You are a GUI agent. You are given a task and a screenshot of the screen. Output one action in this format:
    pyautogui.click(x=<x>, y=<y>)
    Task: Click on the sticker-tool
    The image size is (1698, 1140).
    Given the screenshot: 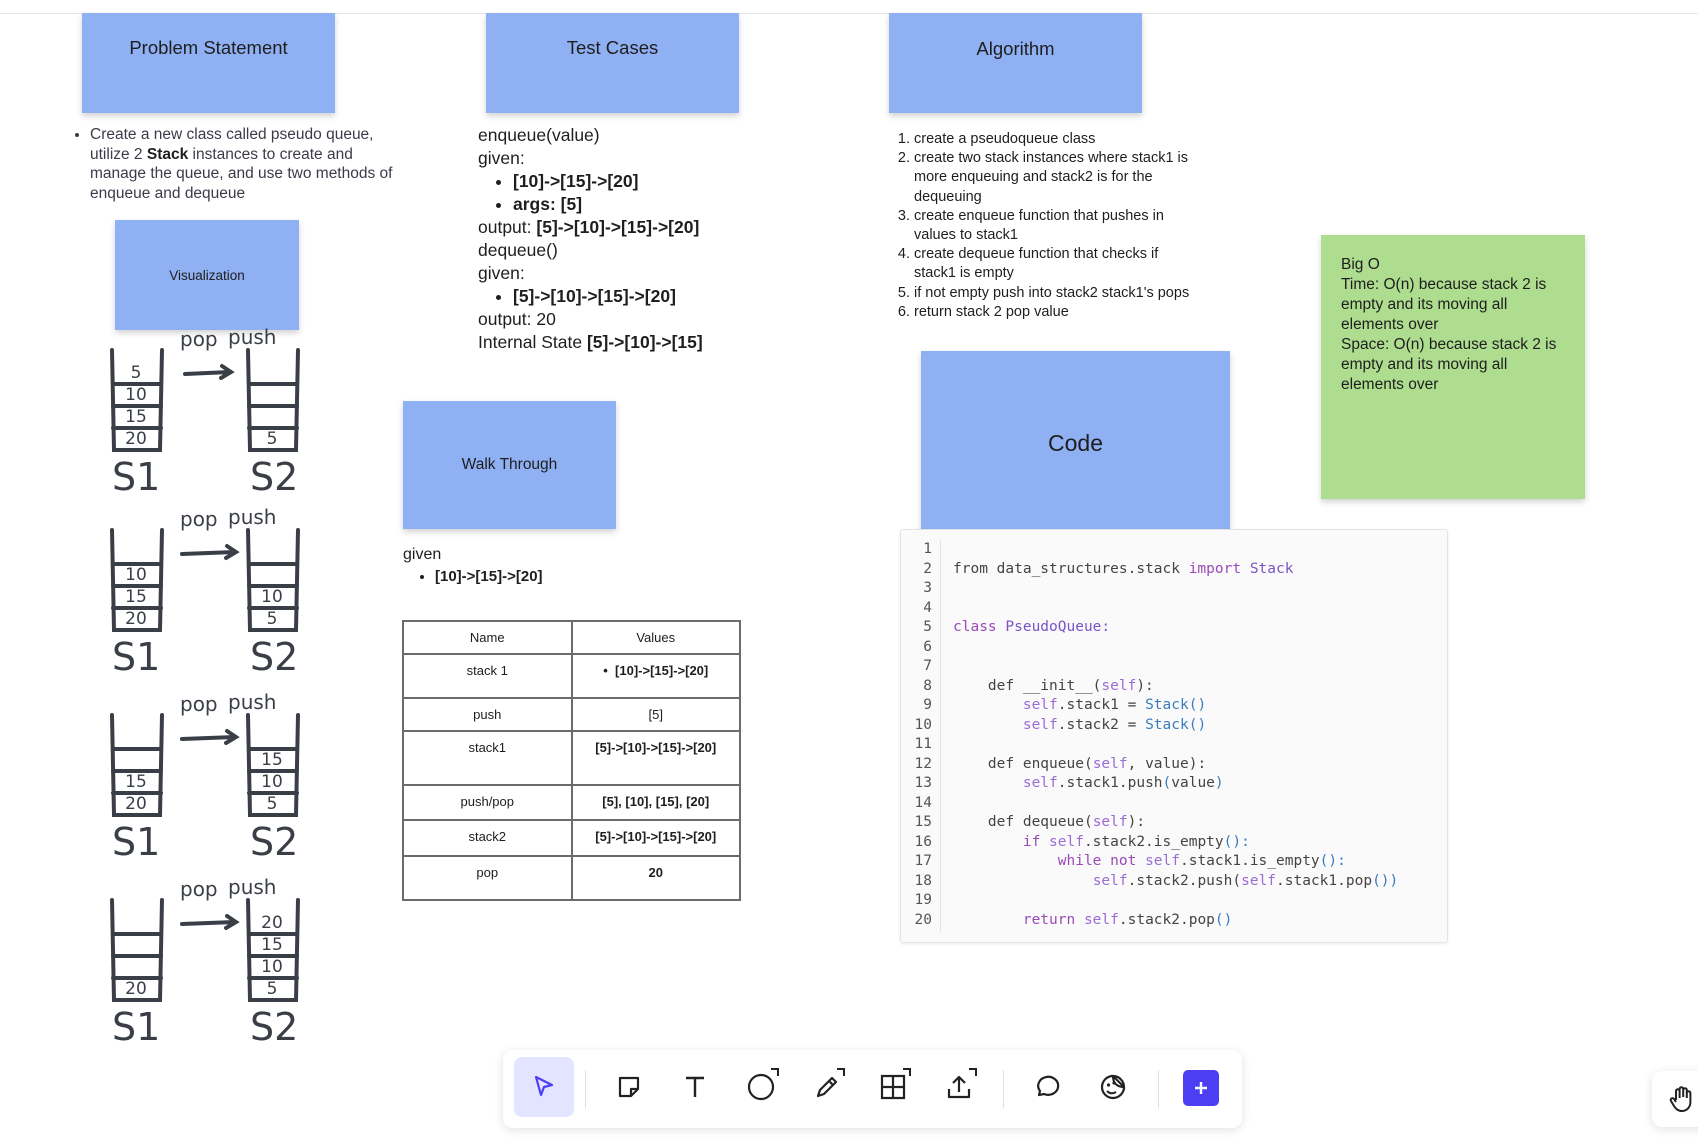 What is the action you would take?
    pyautogui.click(x=1113, y=1087)
    